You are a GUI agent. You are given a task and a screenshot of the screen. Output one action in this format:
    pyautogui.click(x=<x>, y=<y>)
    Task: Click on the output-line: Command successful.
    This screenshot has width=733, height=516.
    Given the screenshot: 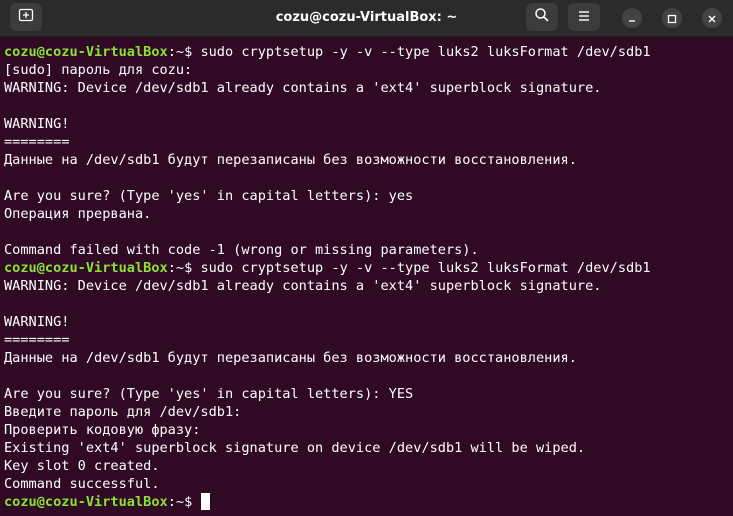 What is the action you would take?
    pyautogui.click(x=82, y=484)
    